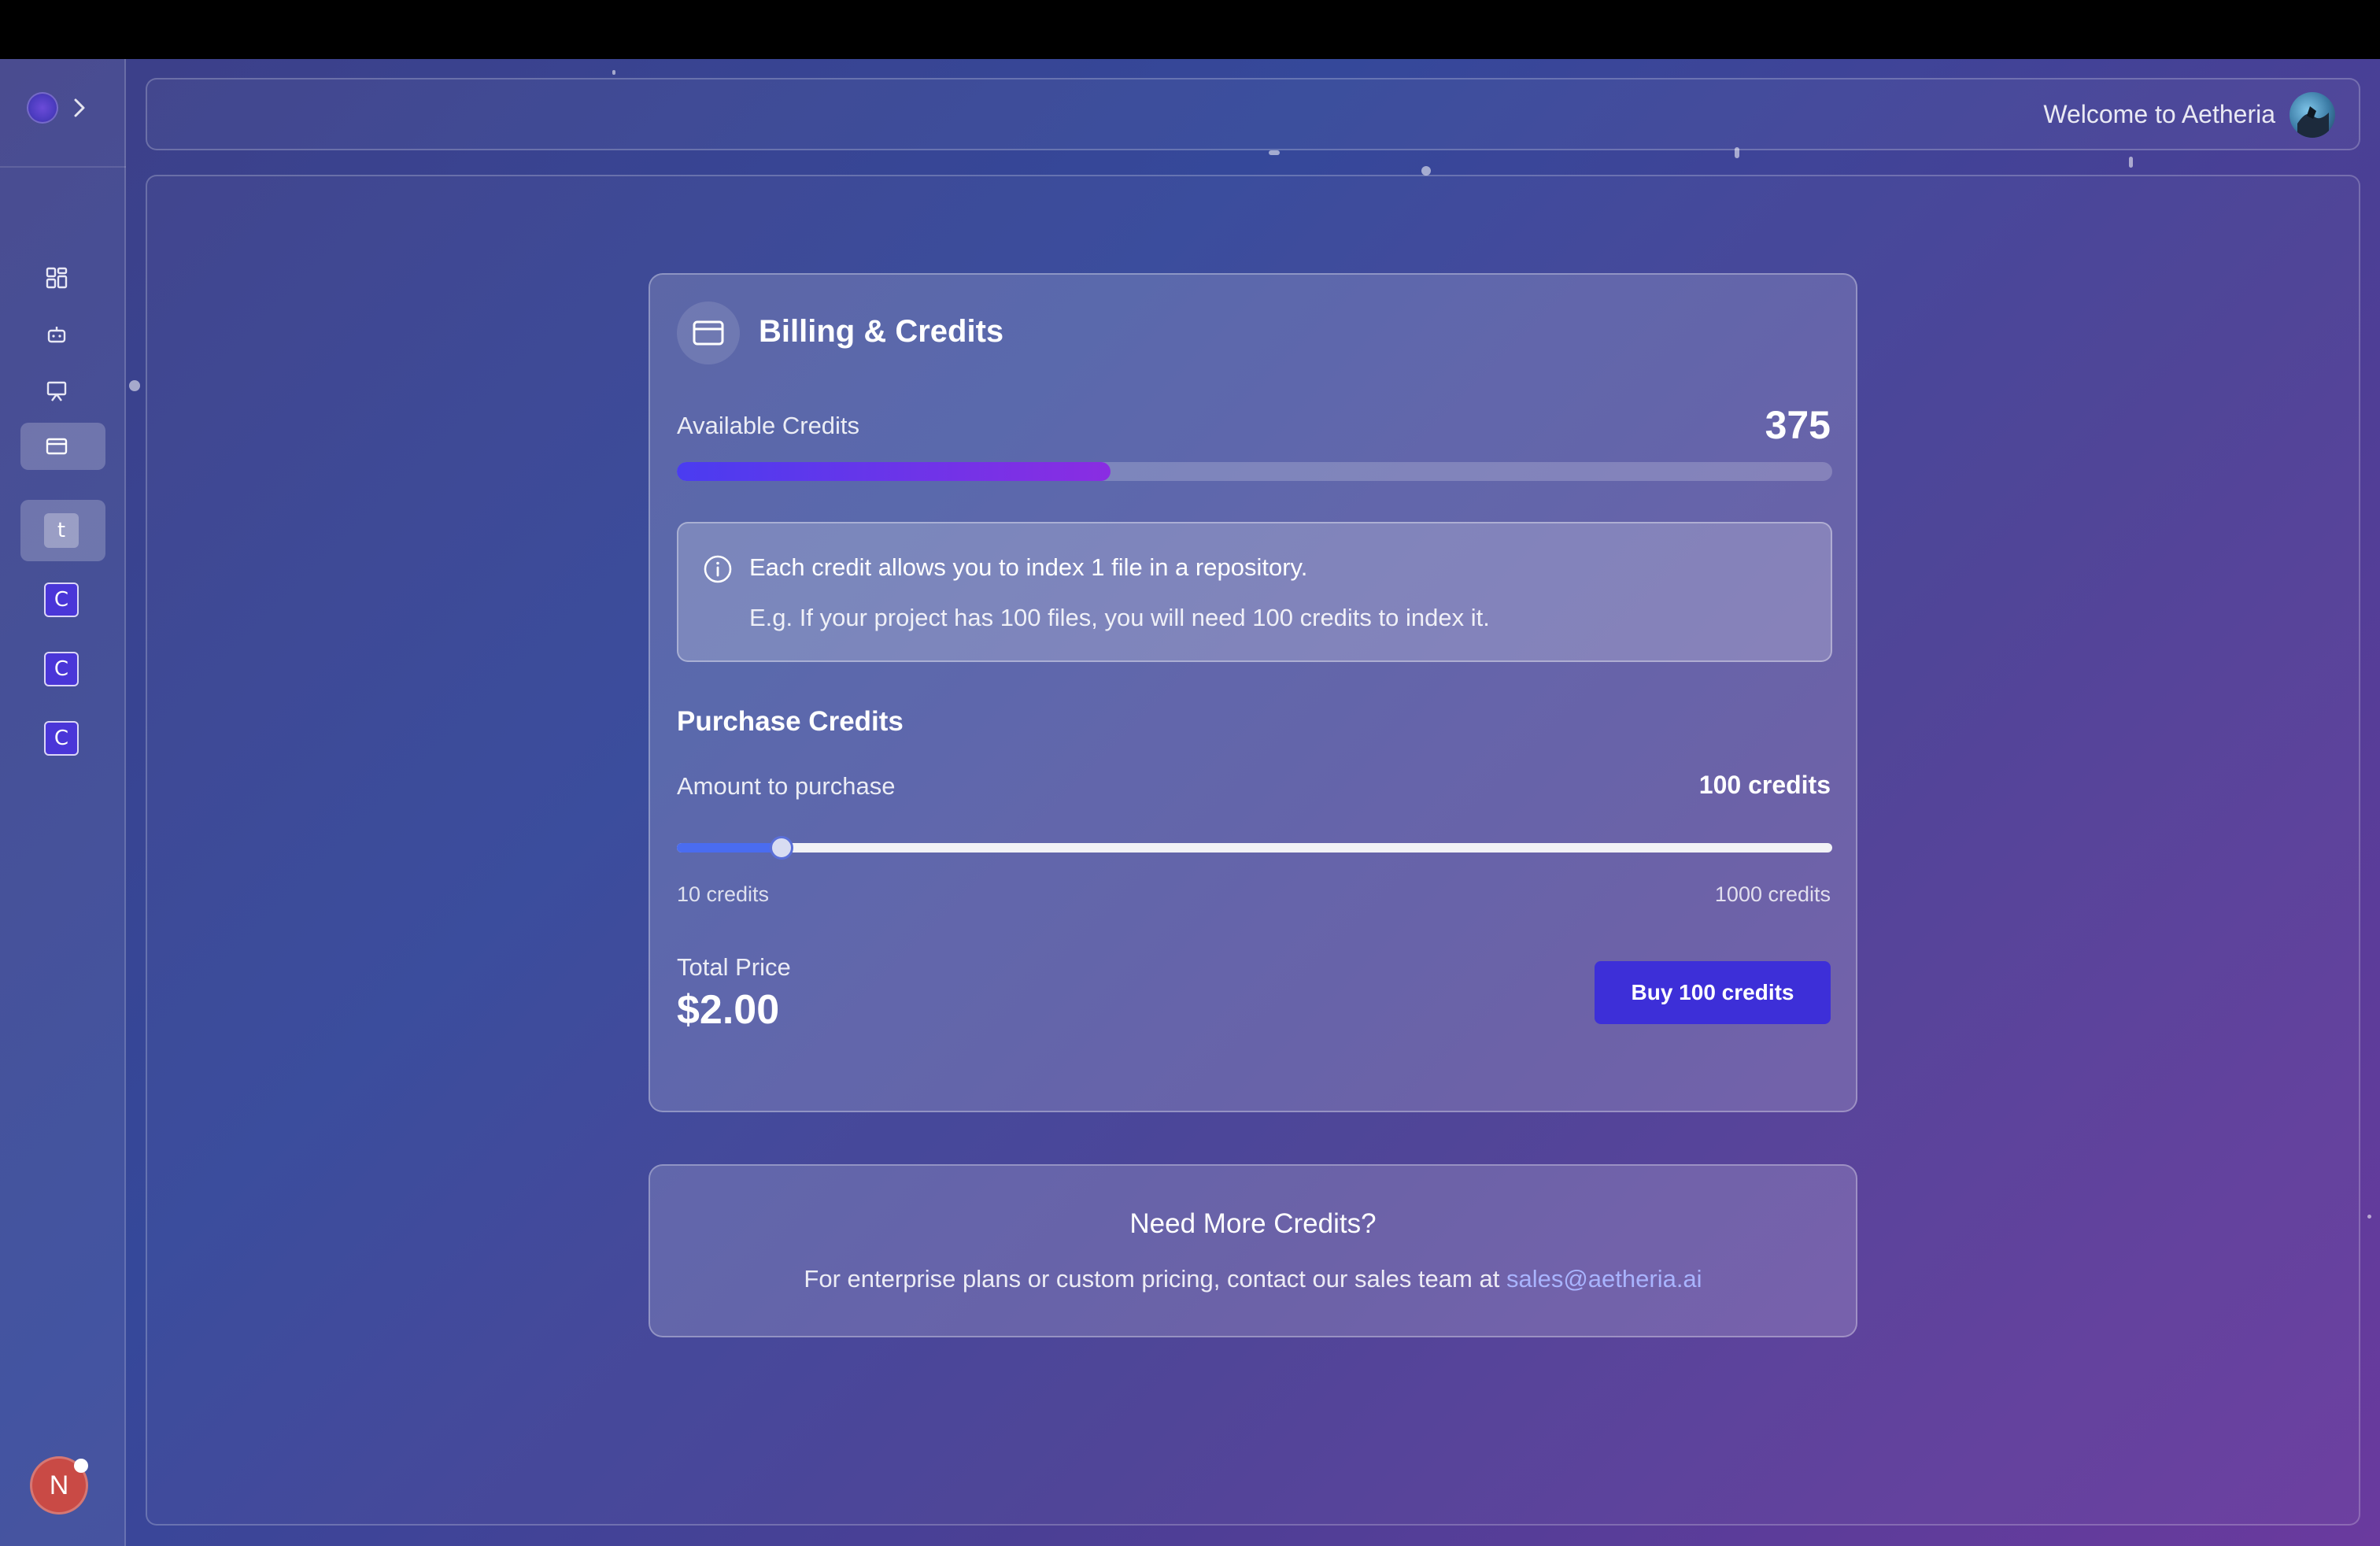 The height and width of the screenshot is (1546, 2380). I want to click on credits-progress-bar, so click(1254, 472).